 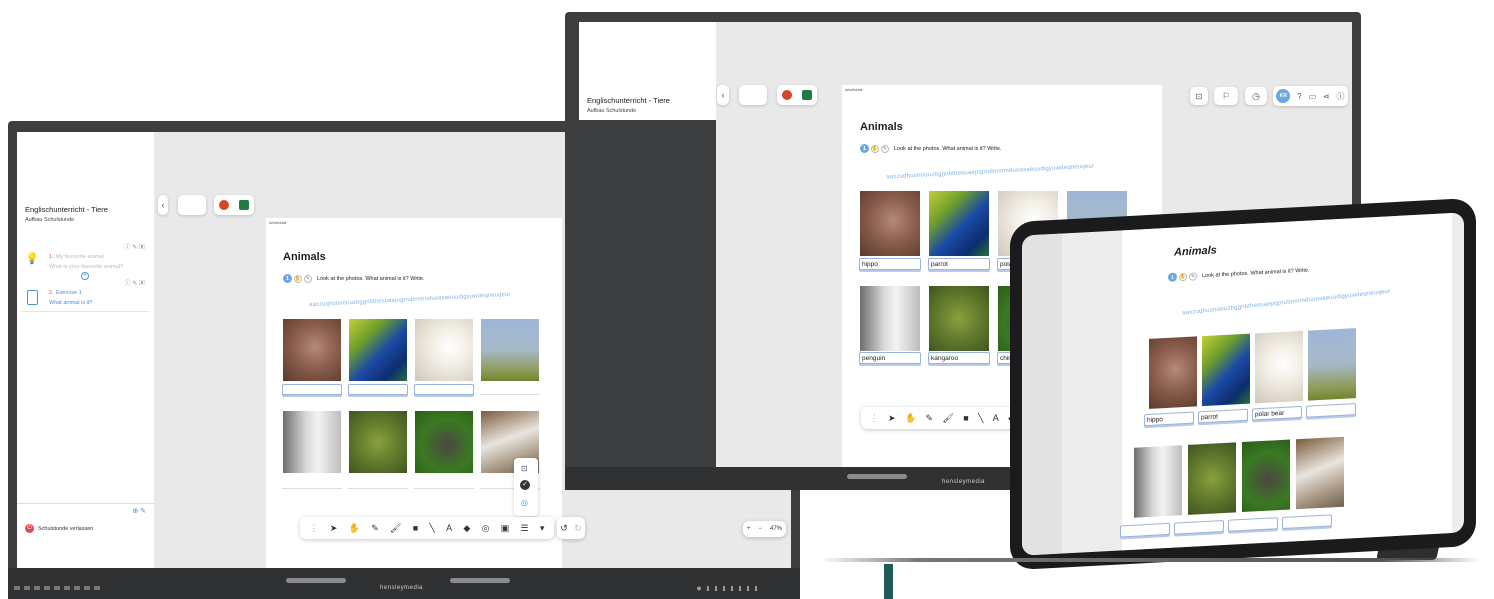 I want to click on avatar: KR, so click(x=1283, y=96).